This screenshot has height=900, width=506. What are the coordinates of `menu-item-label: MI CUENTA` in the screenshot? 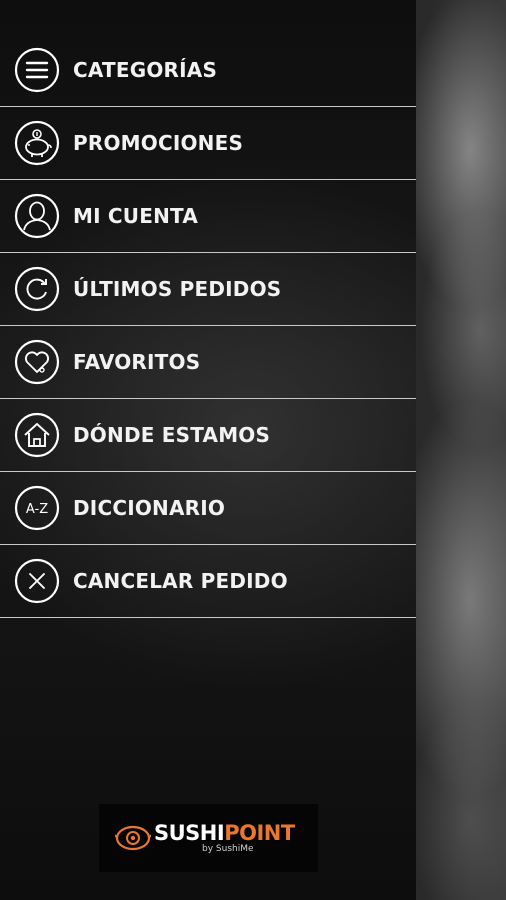 It's located at (135, 216).